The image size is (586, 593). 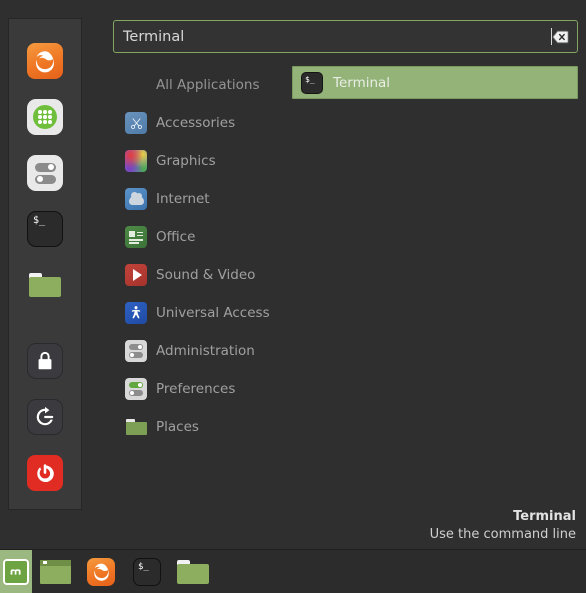 I want to click on category-label: Administration, so click(x=205, y=351).